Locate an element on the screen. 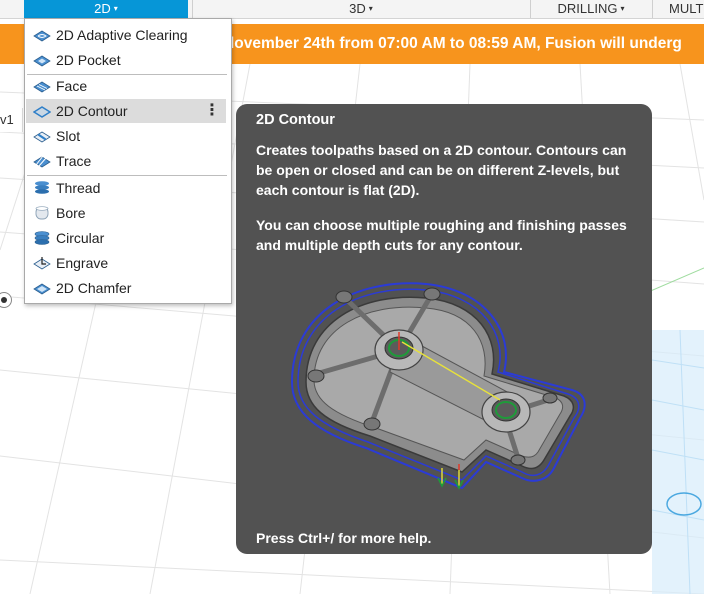 This screenshot has width=704, height=594. tab-3d: 3D ▾ is located at coordinates (361, 9).